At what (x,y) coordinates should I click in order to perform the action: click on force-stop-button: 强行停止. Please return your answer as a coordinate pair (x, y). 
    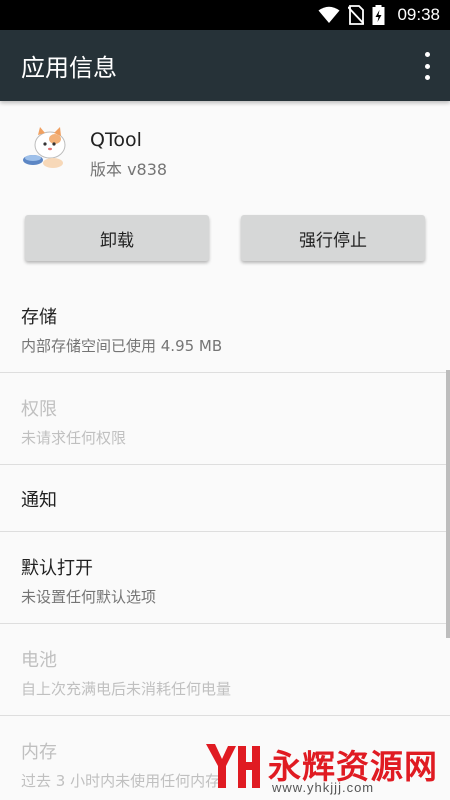
    Looking at the image, I should click on (333, 238).